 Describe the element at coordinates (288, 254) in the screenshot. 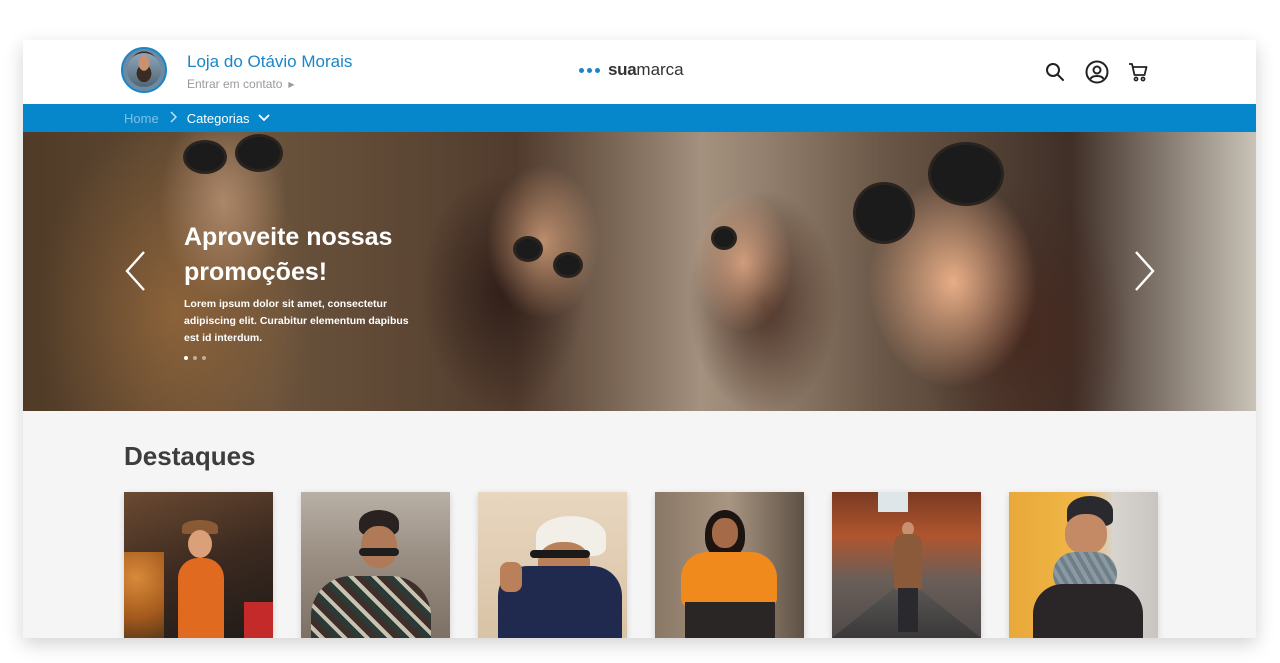

I see `hero-title: Aproveite nossas promoções!` at that location.